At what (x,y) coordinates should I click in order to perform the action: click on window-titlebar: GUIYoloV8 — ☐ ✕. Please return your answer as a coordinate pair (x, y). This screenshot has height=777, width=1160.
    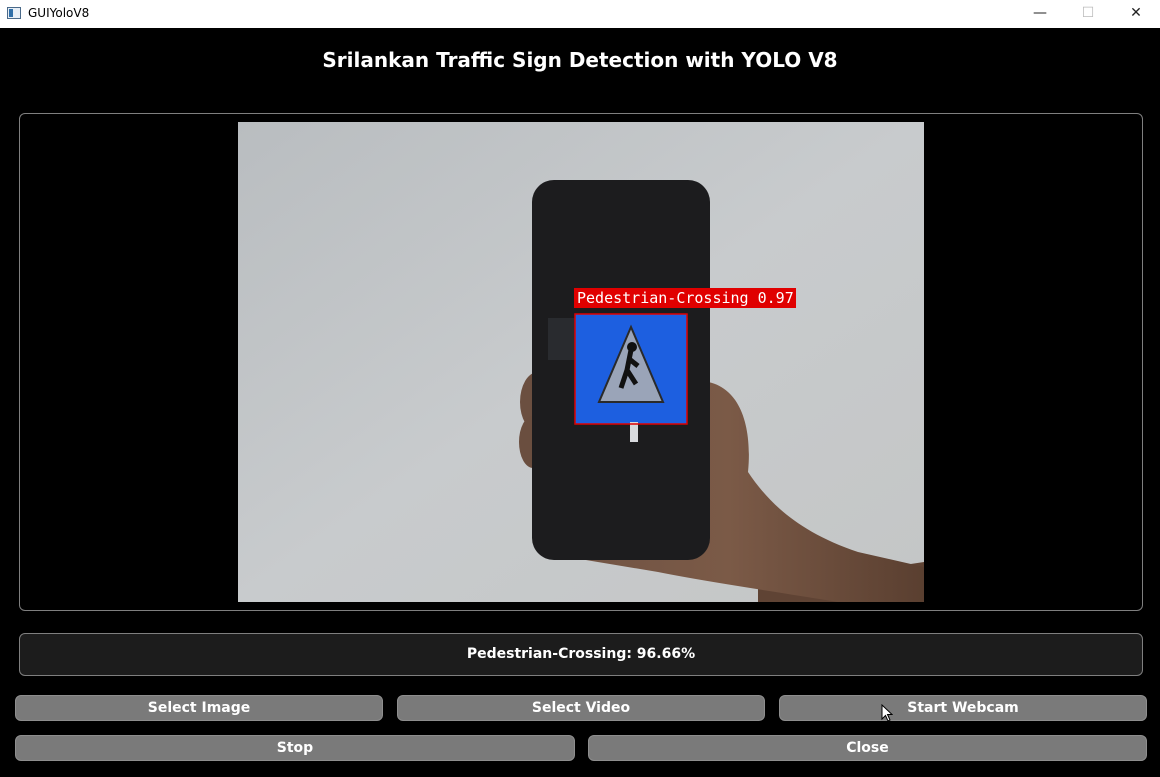
    Looking at the image, I should click on (580, 14).